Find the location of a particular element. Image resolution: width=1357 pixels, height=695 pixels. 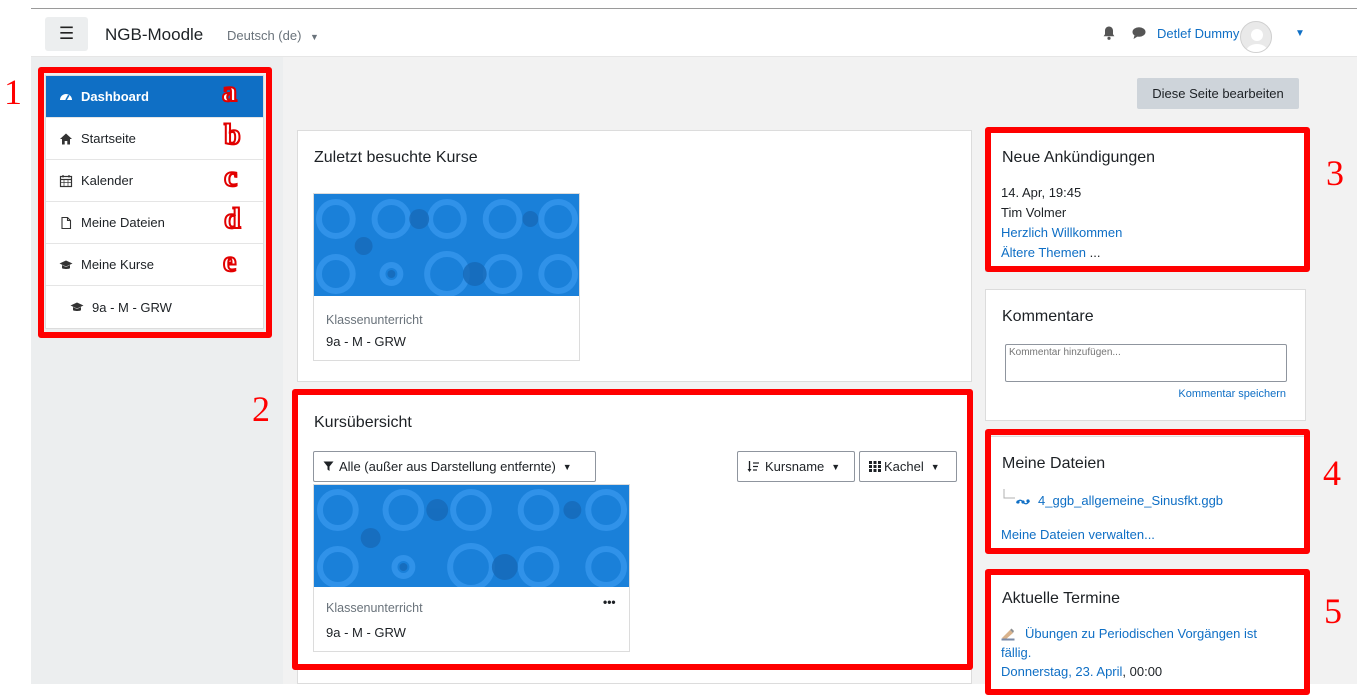

block-title: Aktuelle Termine is located at coordinates (1061, 598).